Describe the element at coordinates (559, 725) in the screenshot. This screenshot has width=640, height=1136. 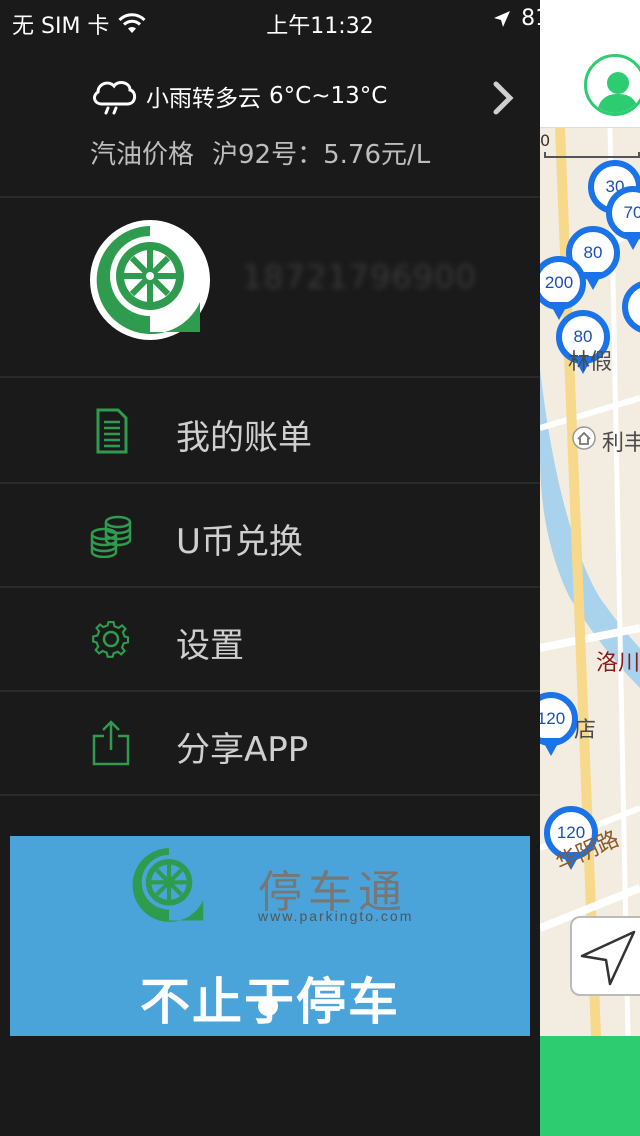
I see `parking-pin: 120` at that location.